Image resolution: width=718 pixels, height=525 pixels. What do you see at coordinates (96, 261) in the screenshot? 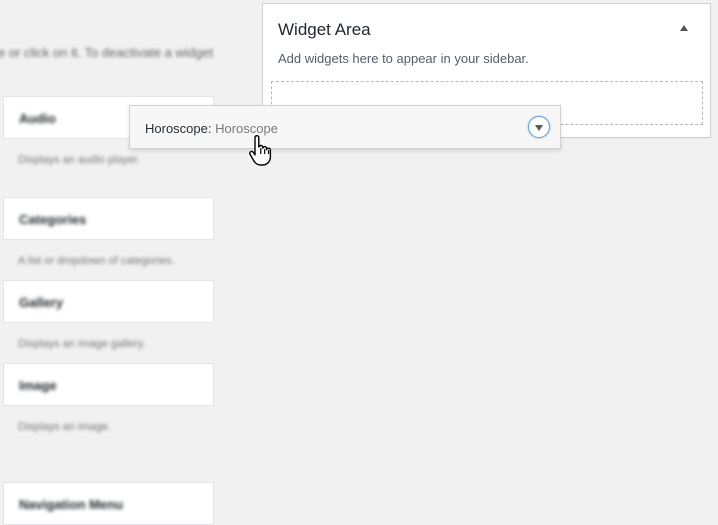
I see `widget-description: A list or dropdown of categories.` at bounding box center [96, 261].